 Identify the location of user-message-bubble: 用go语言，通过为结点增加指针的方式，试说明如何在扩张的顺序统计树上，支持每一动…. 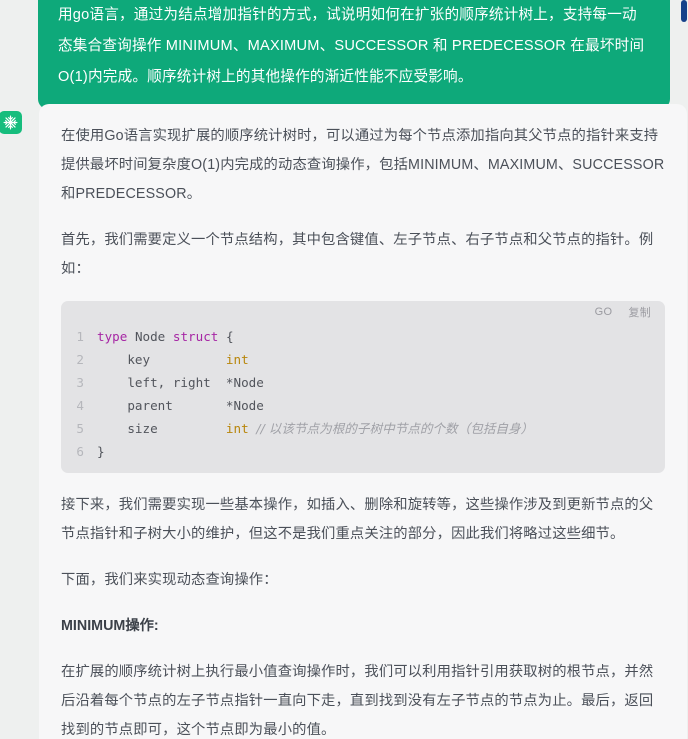
(354, 54).